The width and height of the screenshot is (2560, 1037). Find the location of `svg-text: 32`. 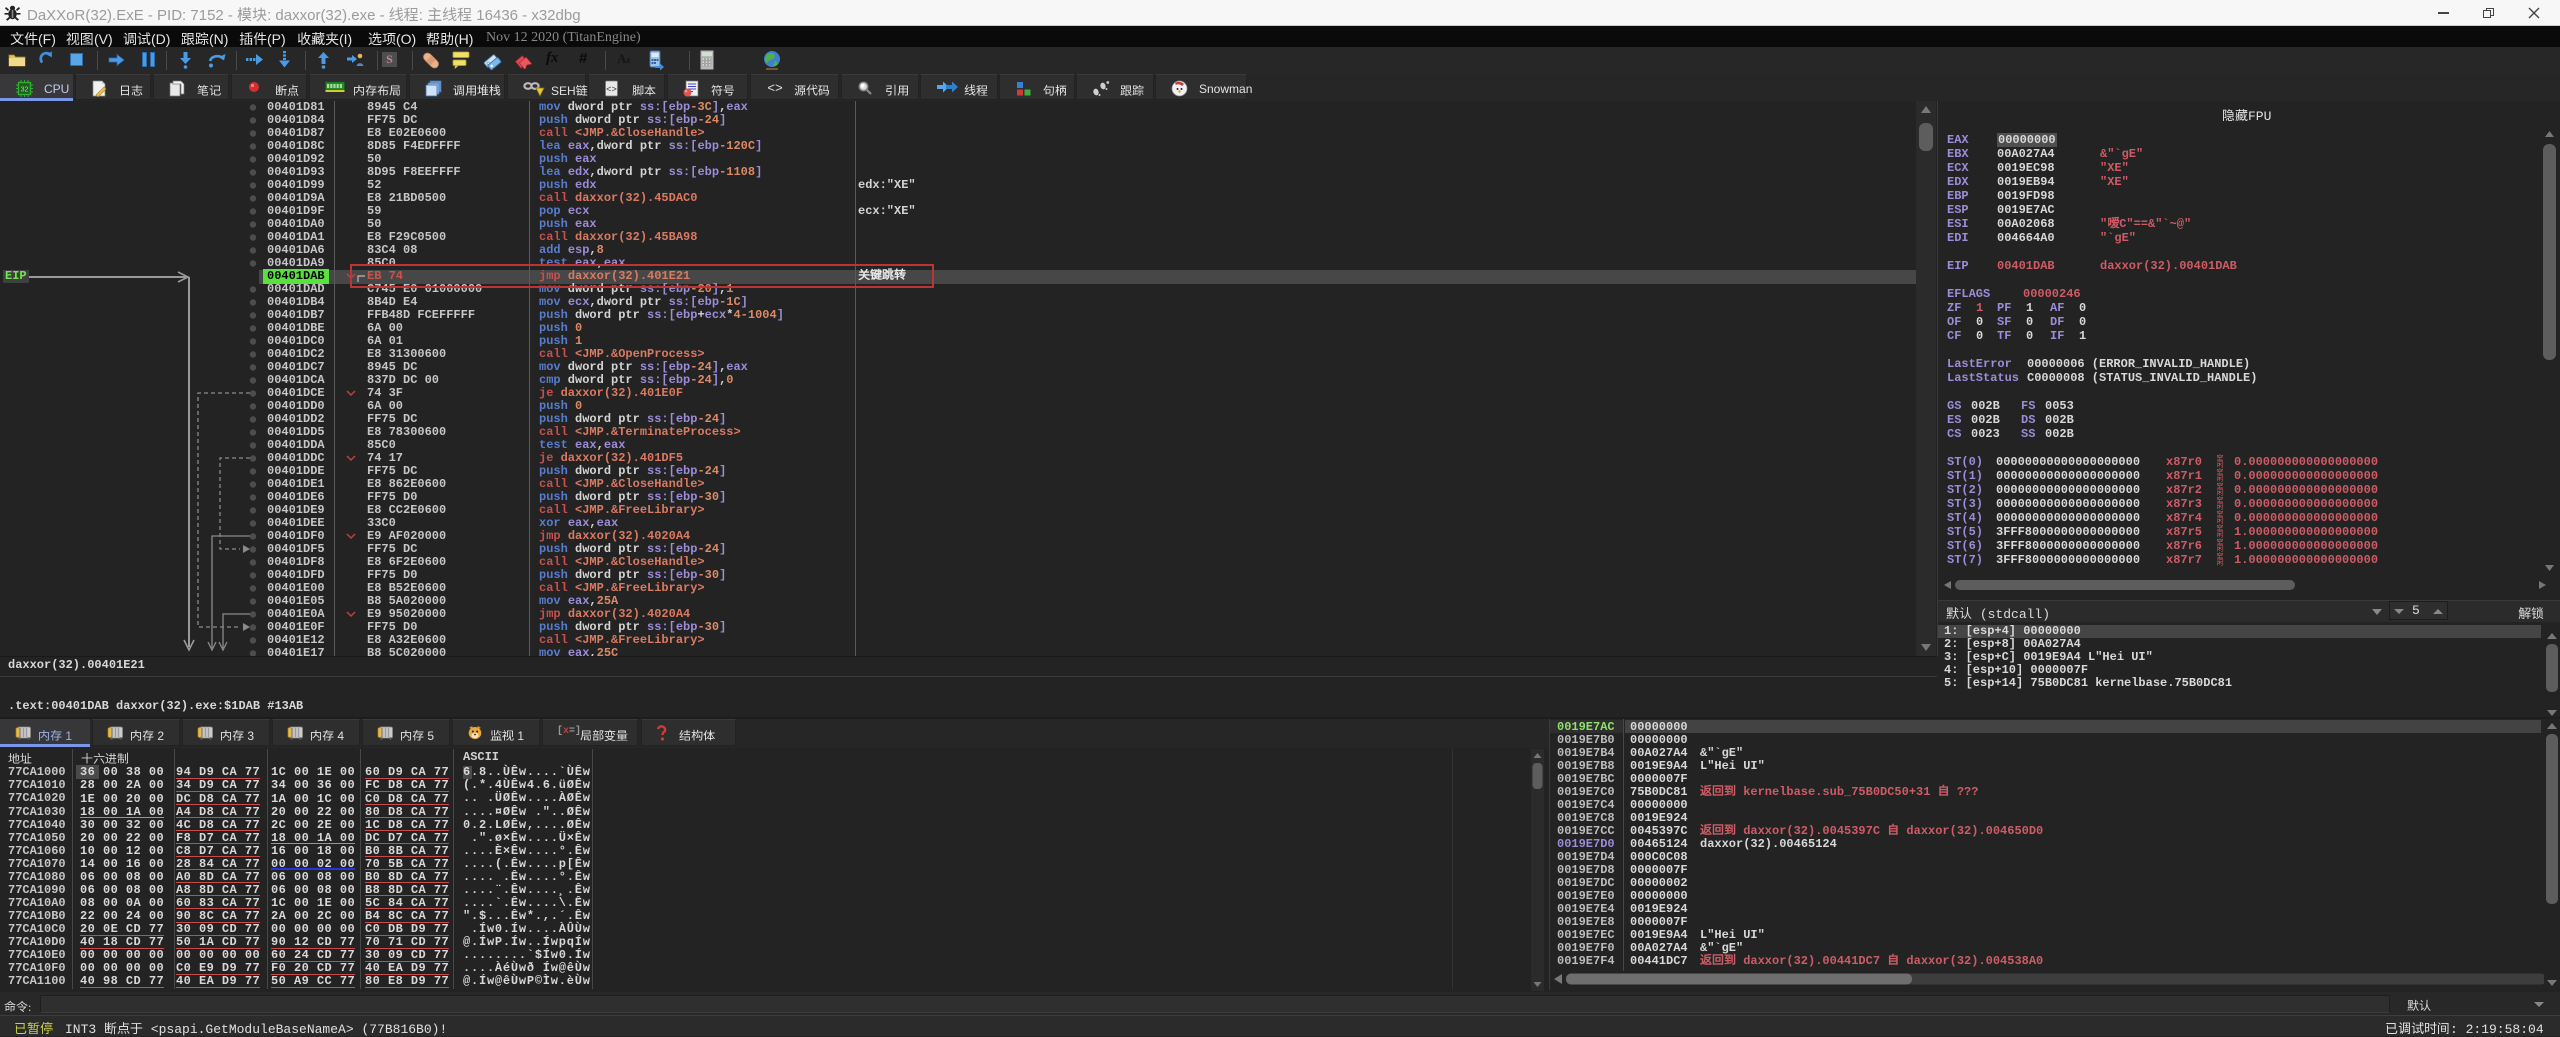

svg-text: 32 is located at coordinates (25, 90).